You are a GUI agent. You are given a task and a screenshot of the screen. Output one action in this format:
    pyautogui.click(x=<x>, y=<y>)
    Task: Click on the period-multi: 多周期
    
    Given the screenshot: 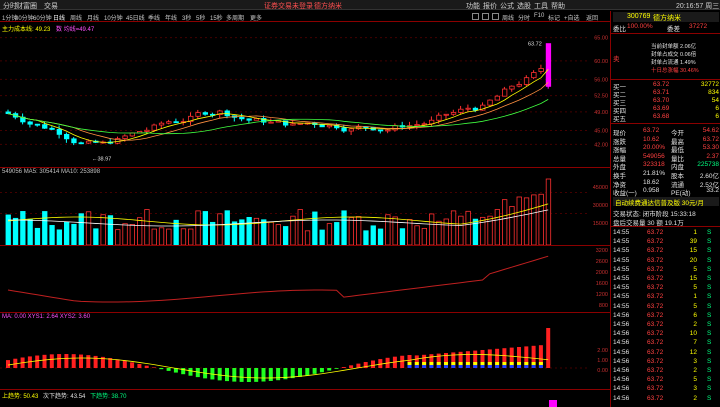 What is the action you would take?
    pyautogui.click(x=235, y=17)
    